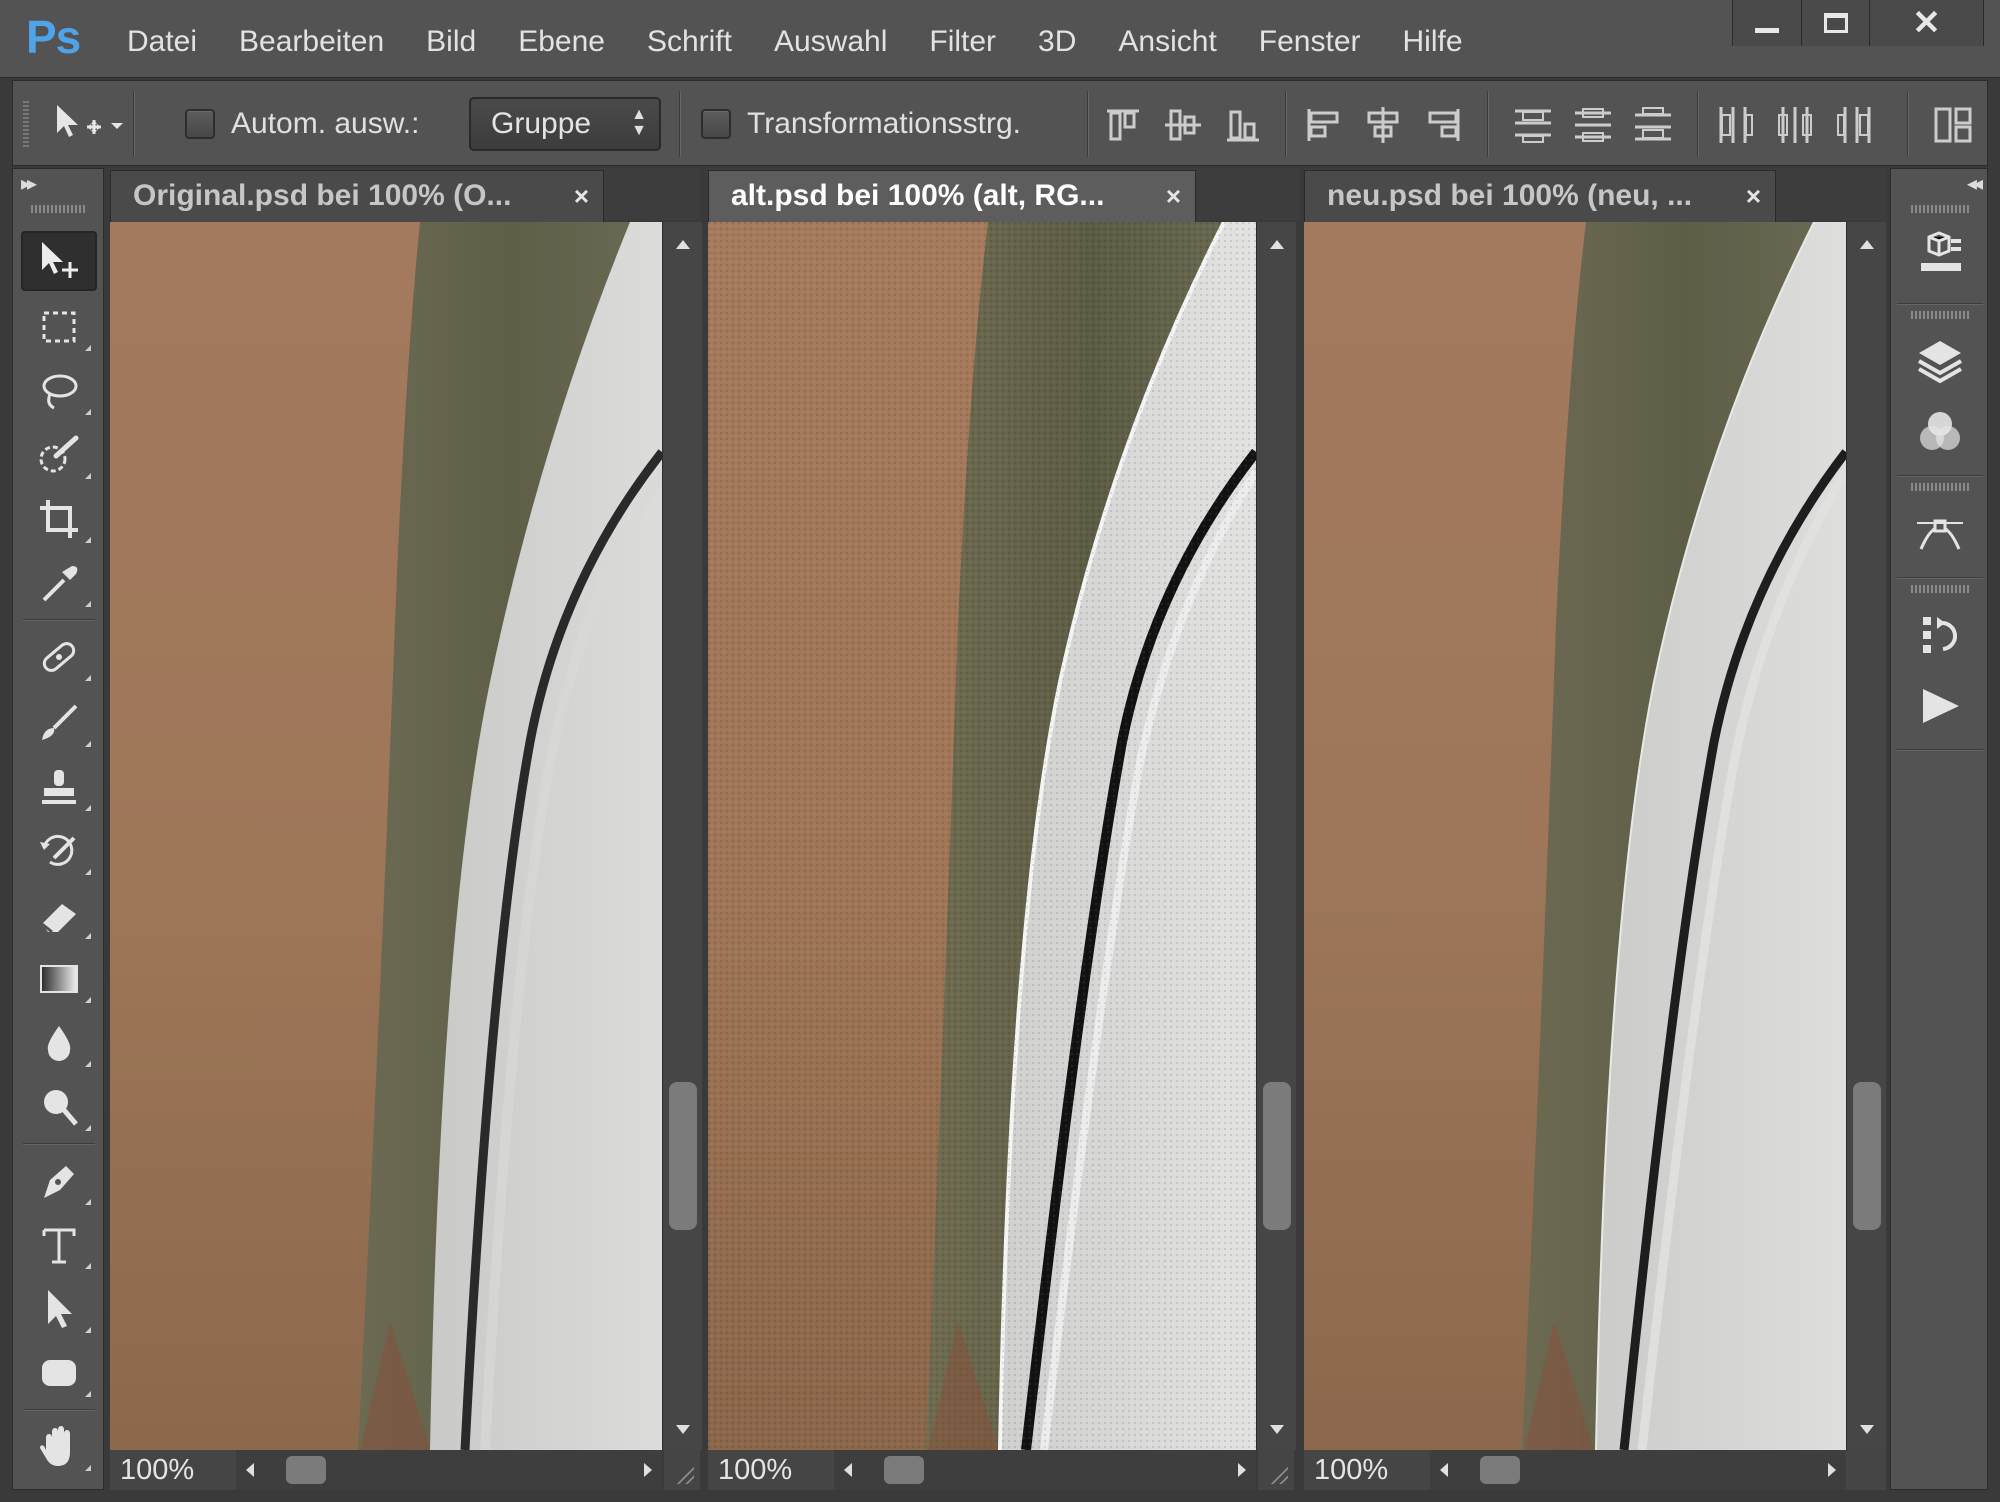 This screenshot has width=2000, height=1502. I want to click on gradient-tool, so click(59, 979).